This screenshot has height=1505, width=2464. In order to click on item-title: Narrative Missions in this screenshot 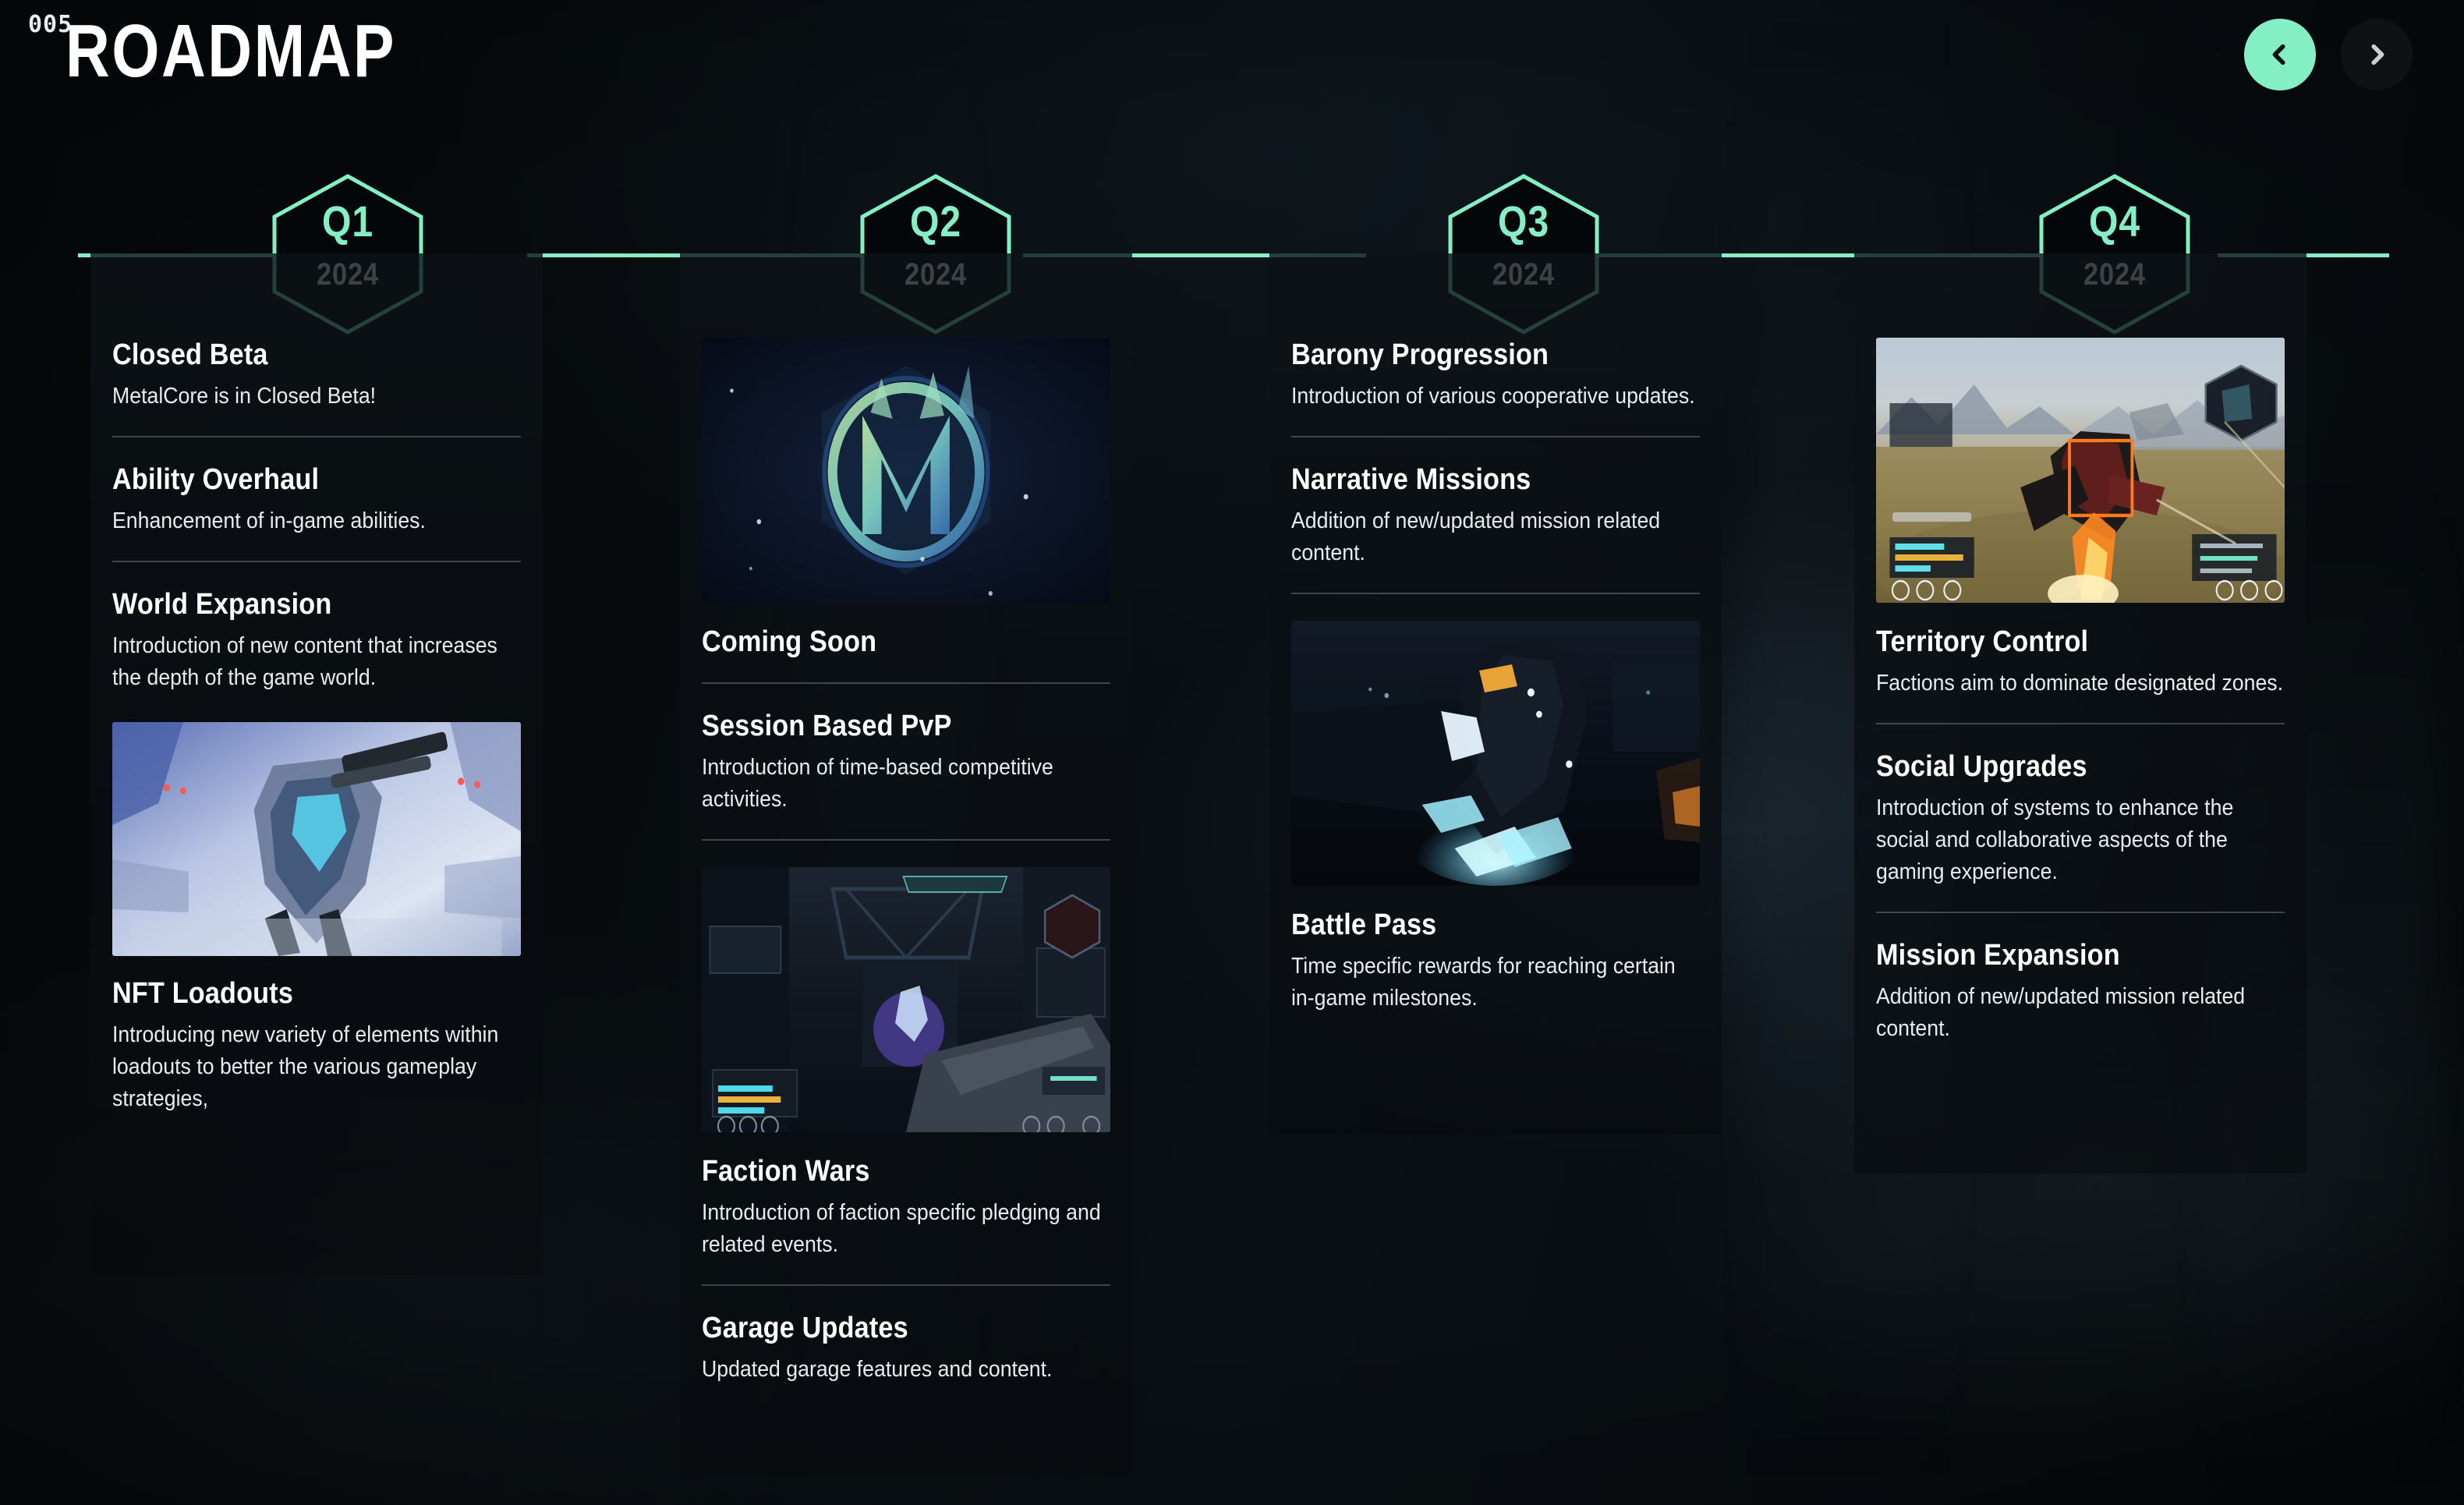, I will do `click(1411, 479)`.